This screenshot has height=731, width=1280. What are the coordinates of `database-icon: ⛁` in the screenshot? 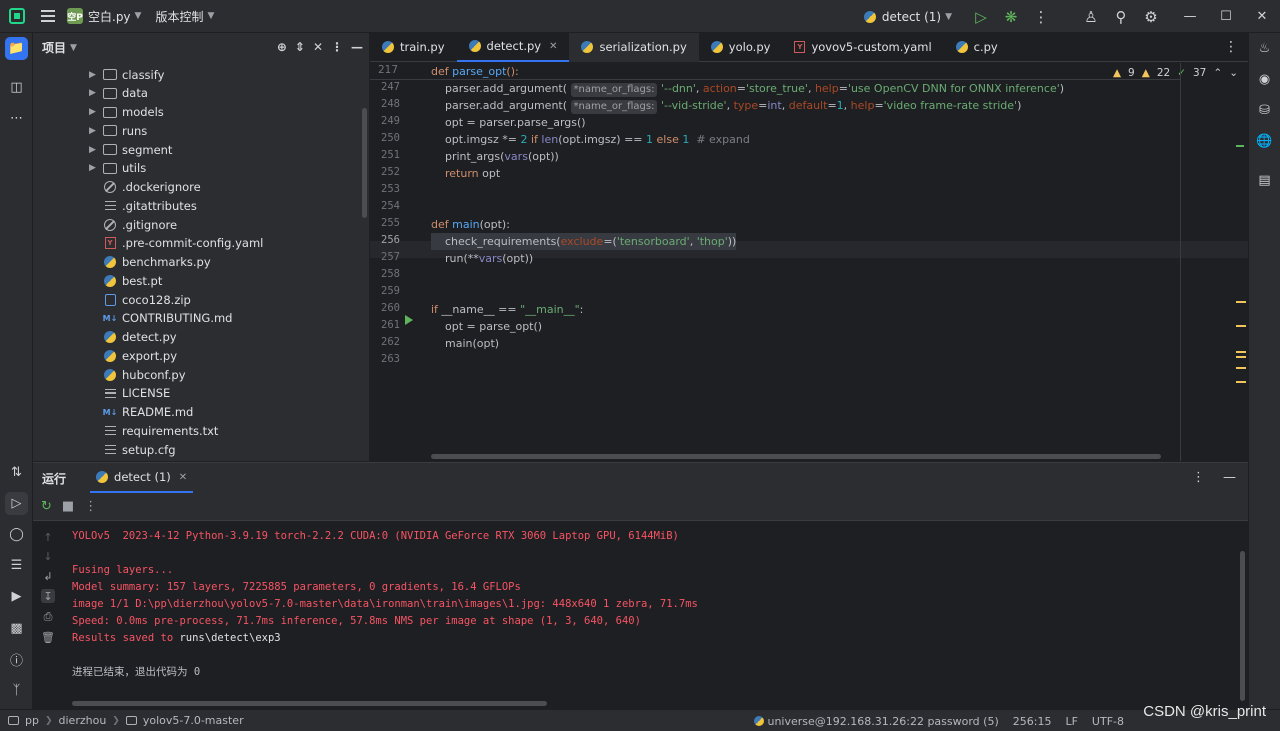 It's located at (1264, 110).